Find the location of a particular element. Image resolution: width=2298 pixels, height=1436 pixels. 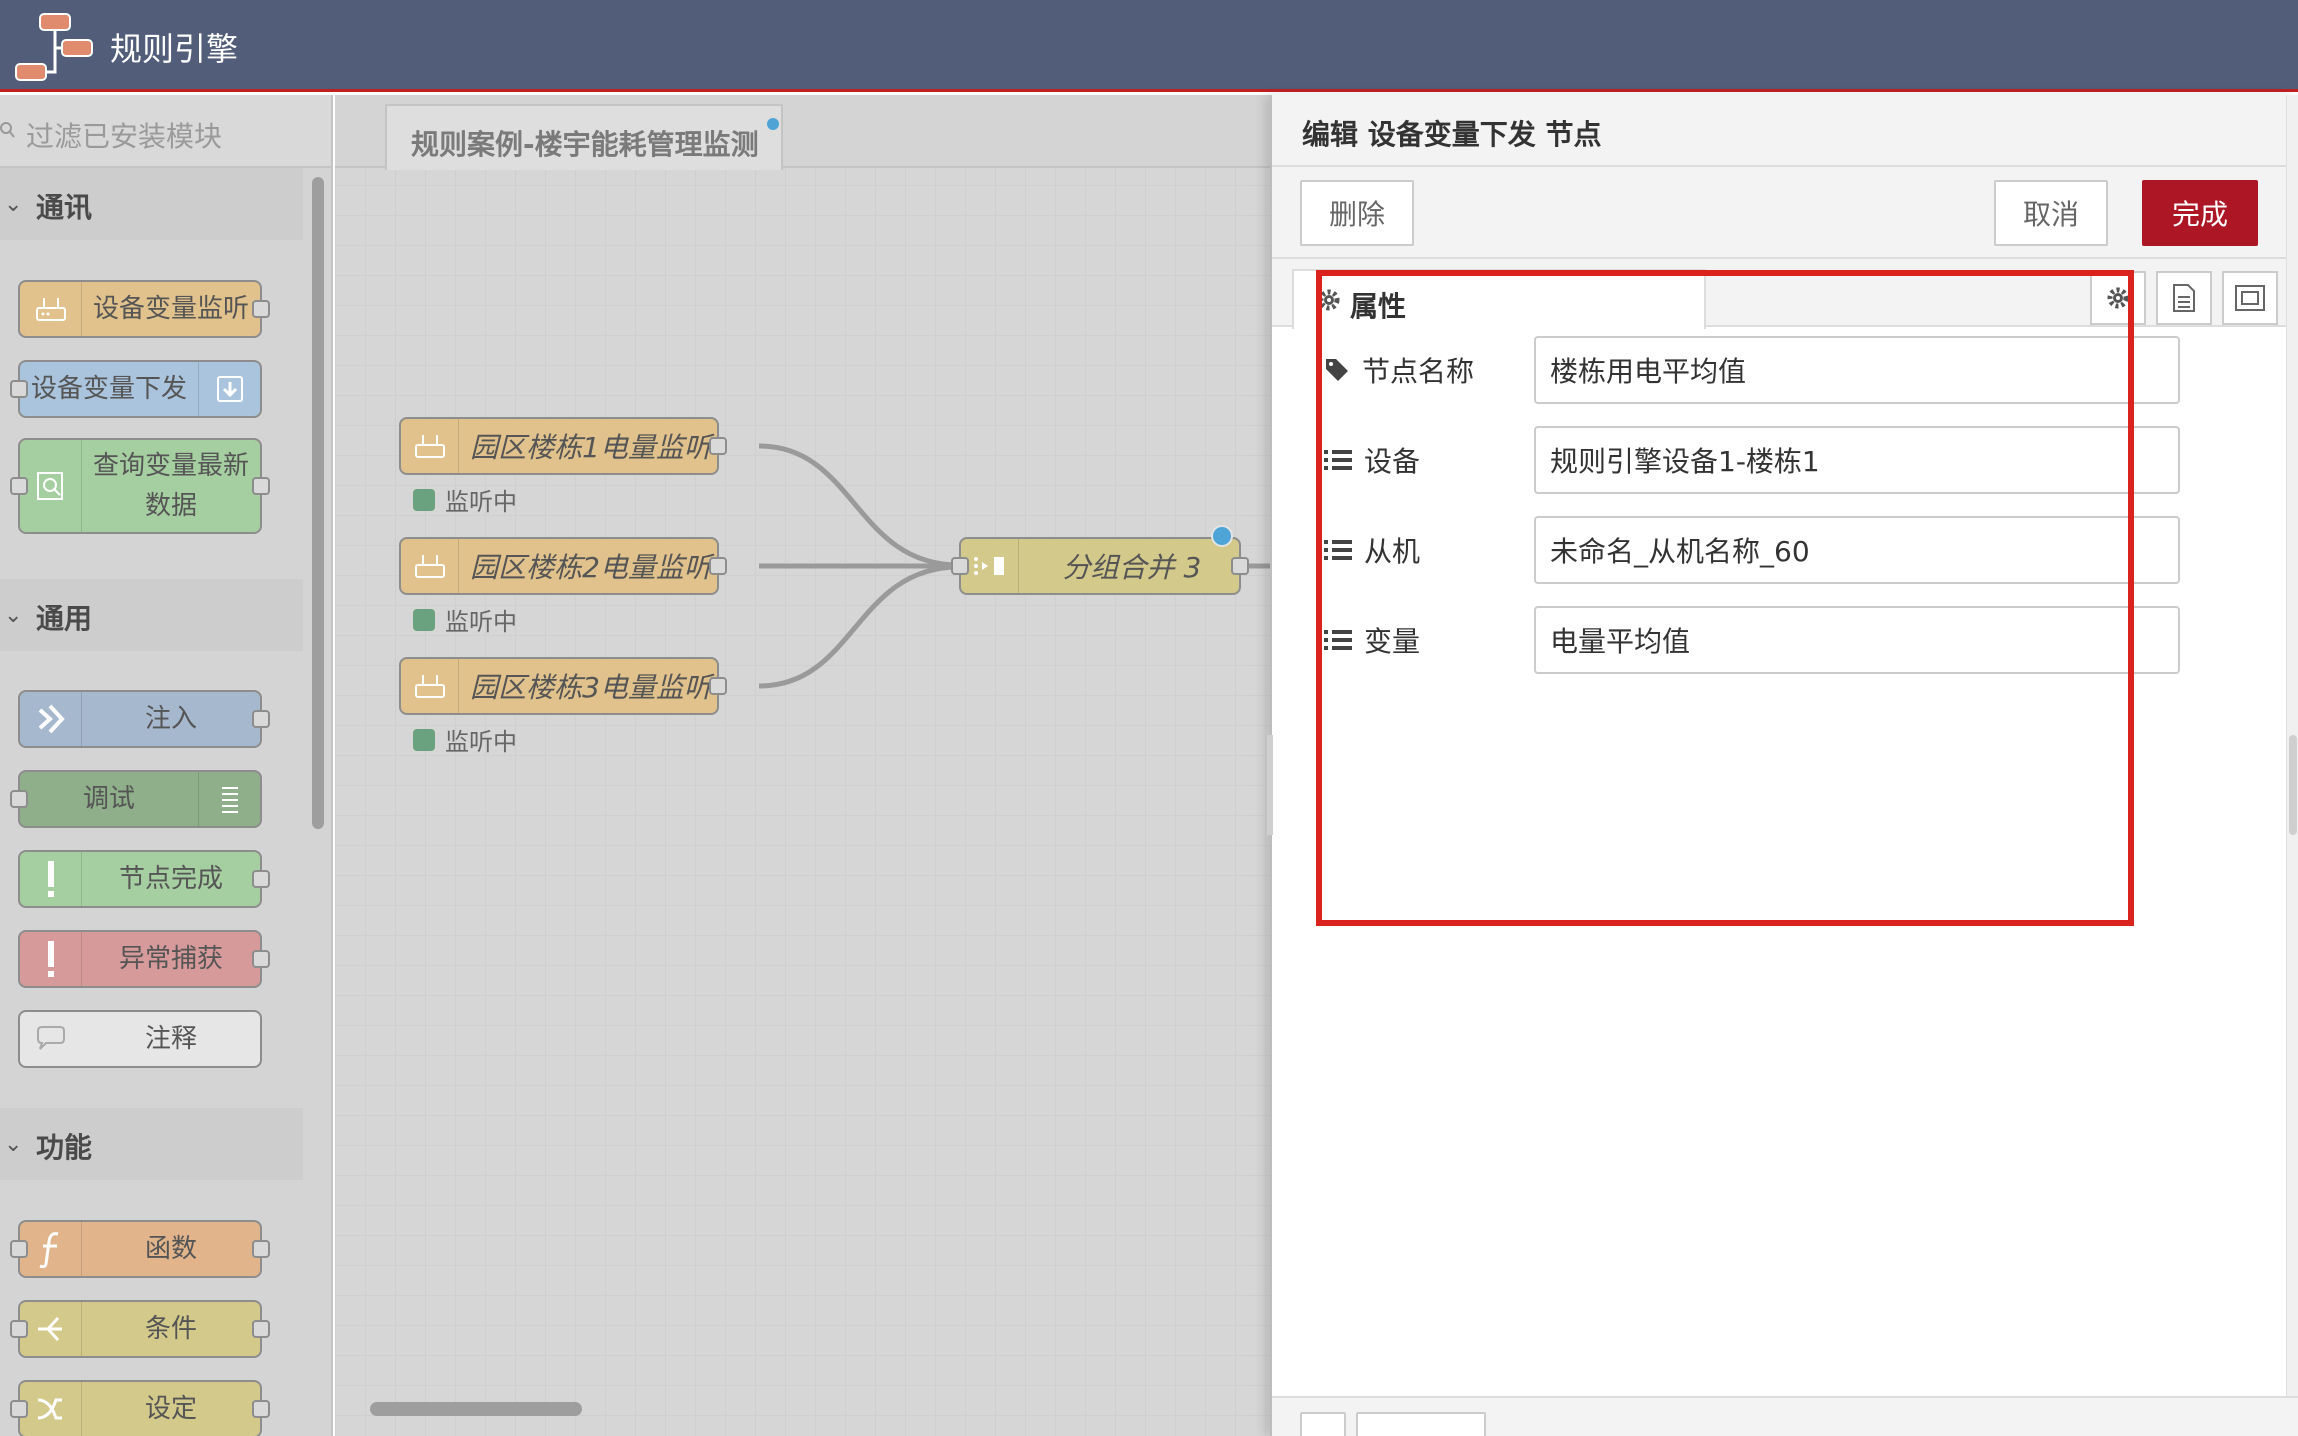

tab-properties: 属性 is located at coordinates (1499, 299).